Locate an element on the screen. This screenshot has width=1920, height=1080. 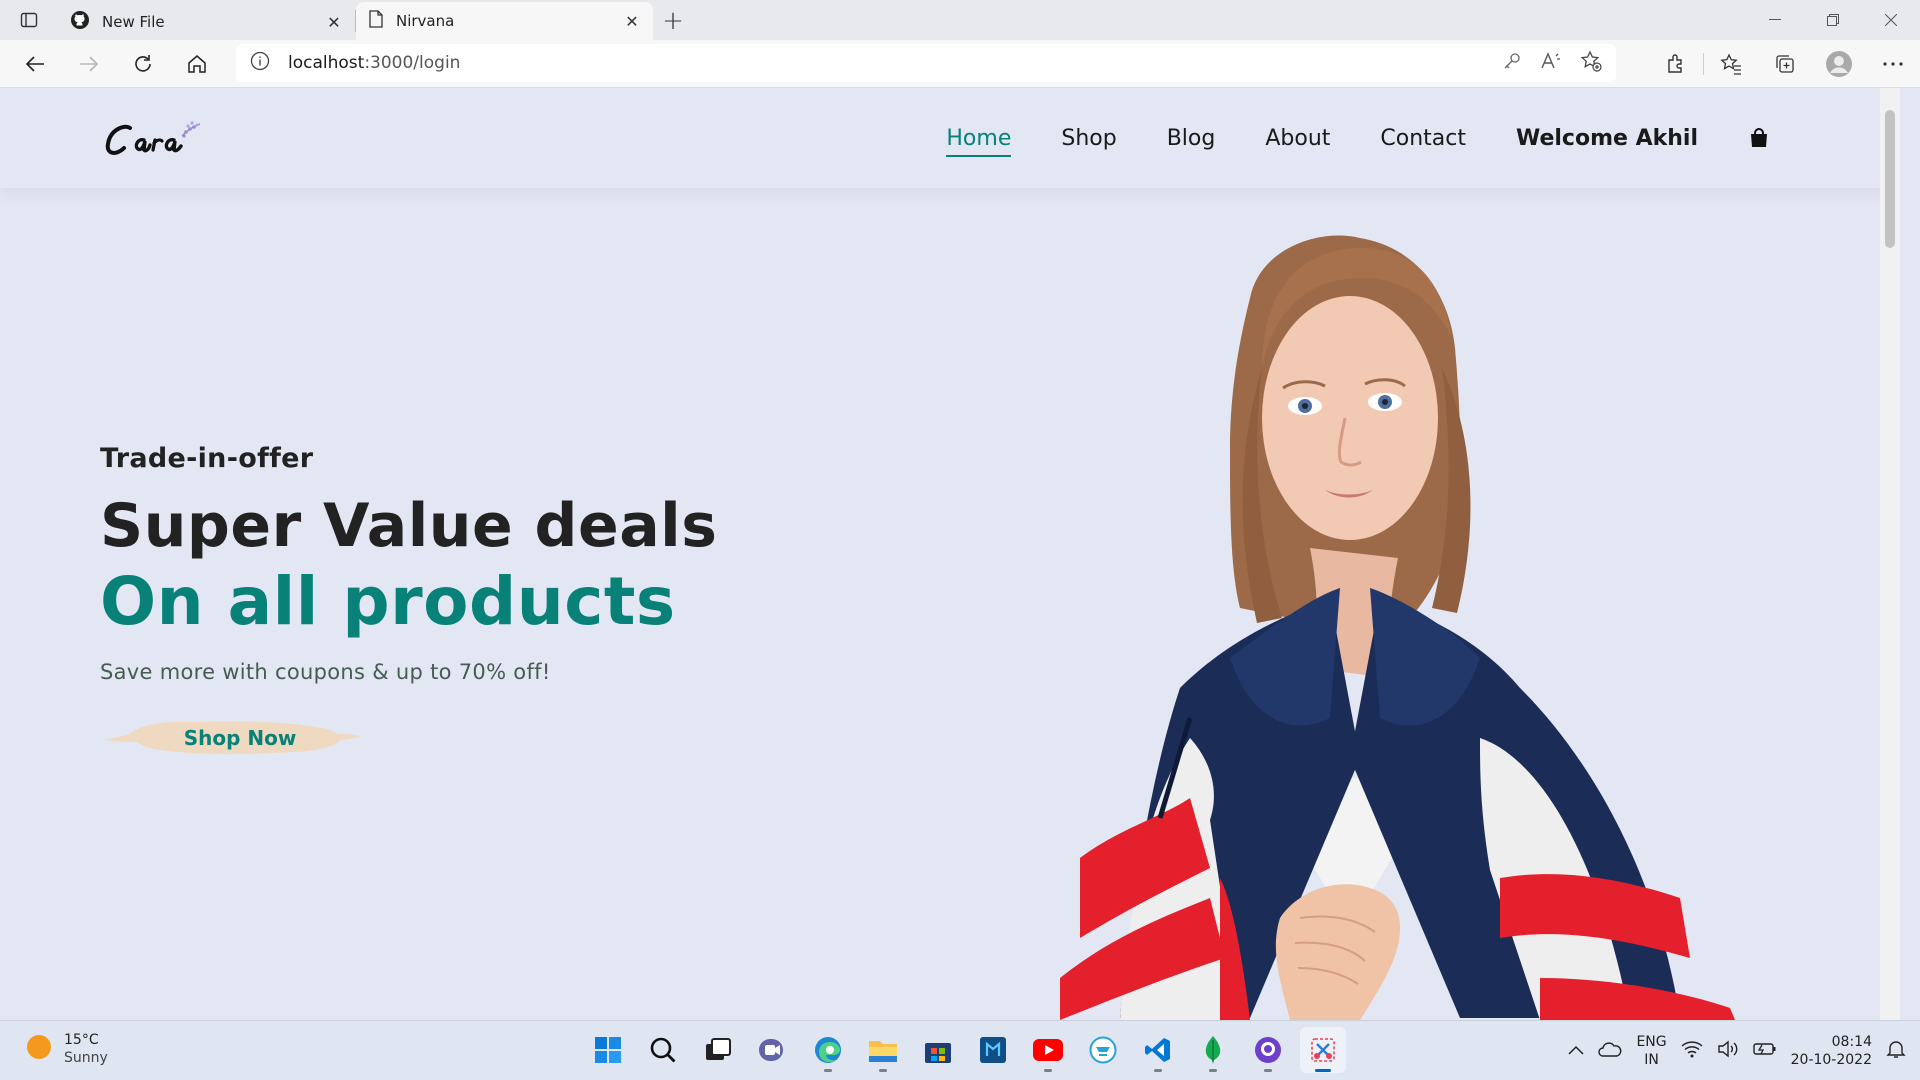
weather-temp: 15°C is located at coordinates (81, 1040).